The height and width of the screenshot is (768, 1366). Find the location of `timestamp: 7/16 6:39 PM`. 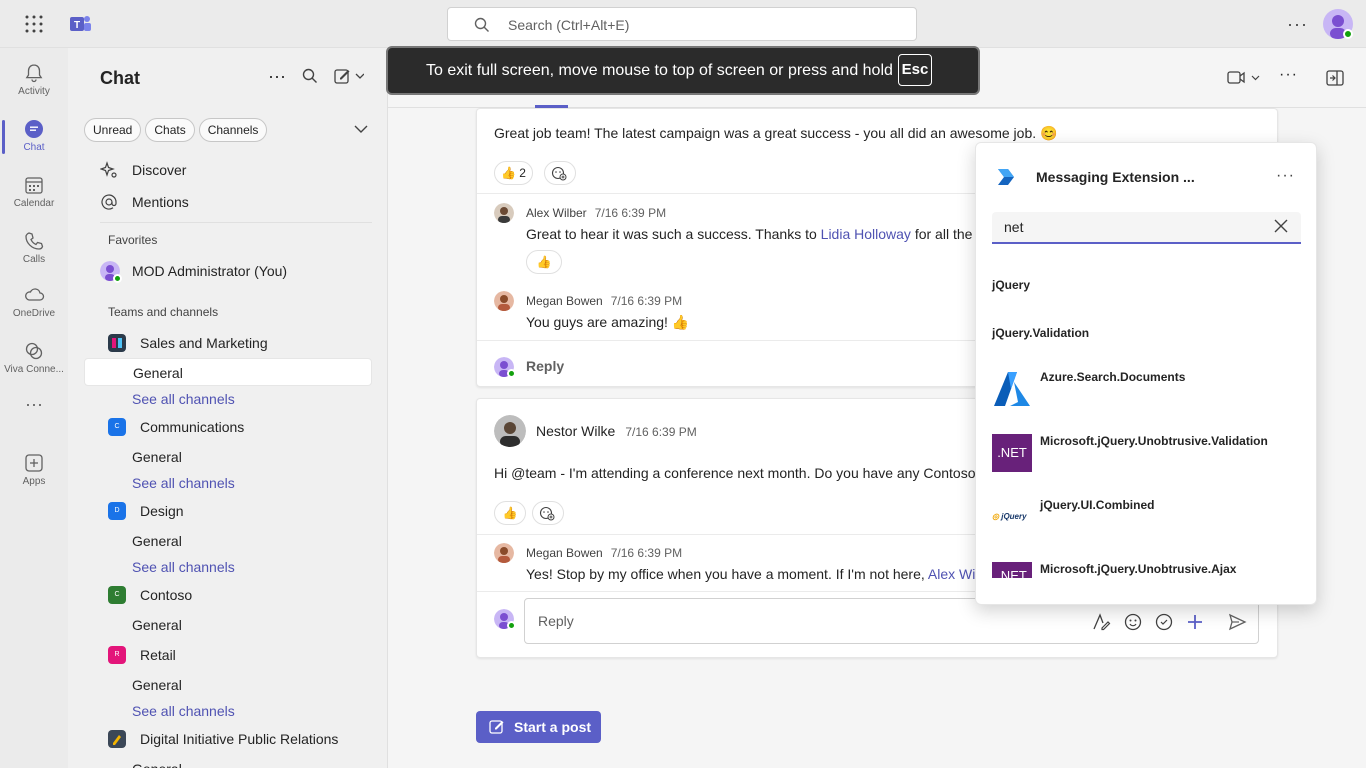

timestamp: 7/16 6:39 PM is located at coordinates (661, 432).